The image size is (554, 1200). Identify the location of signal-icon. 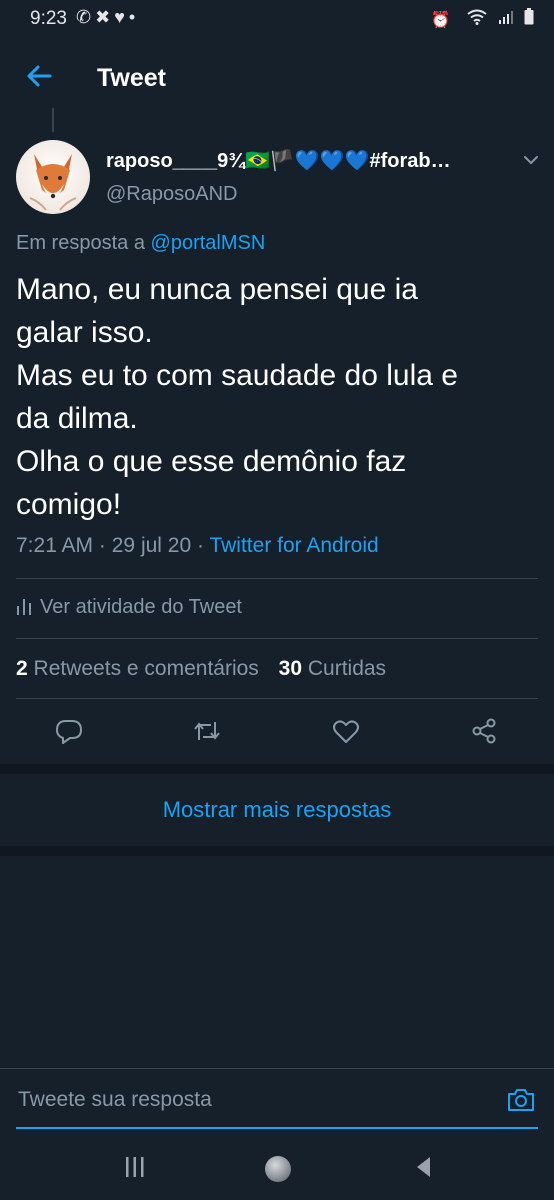
(511, 20).